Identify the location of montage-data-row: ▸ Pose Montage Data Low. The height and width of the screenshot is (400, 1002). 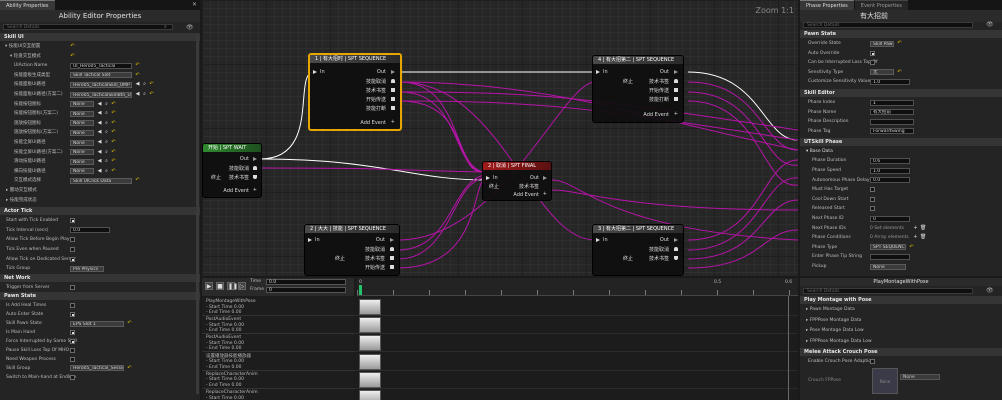
(901, 330).